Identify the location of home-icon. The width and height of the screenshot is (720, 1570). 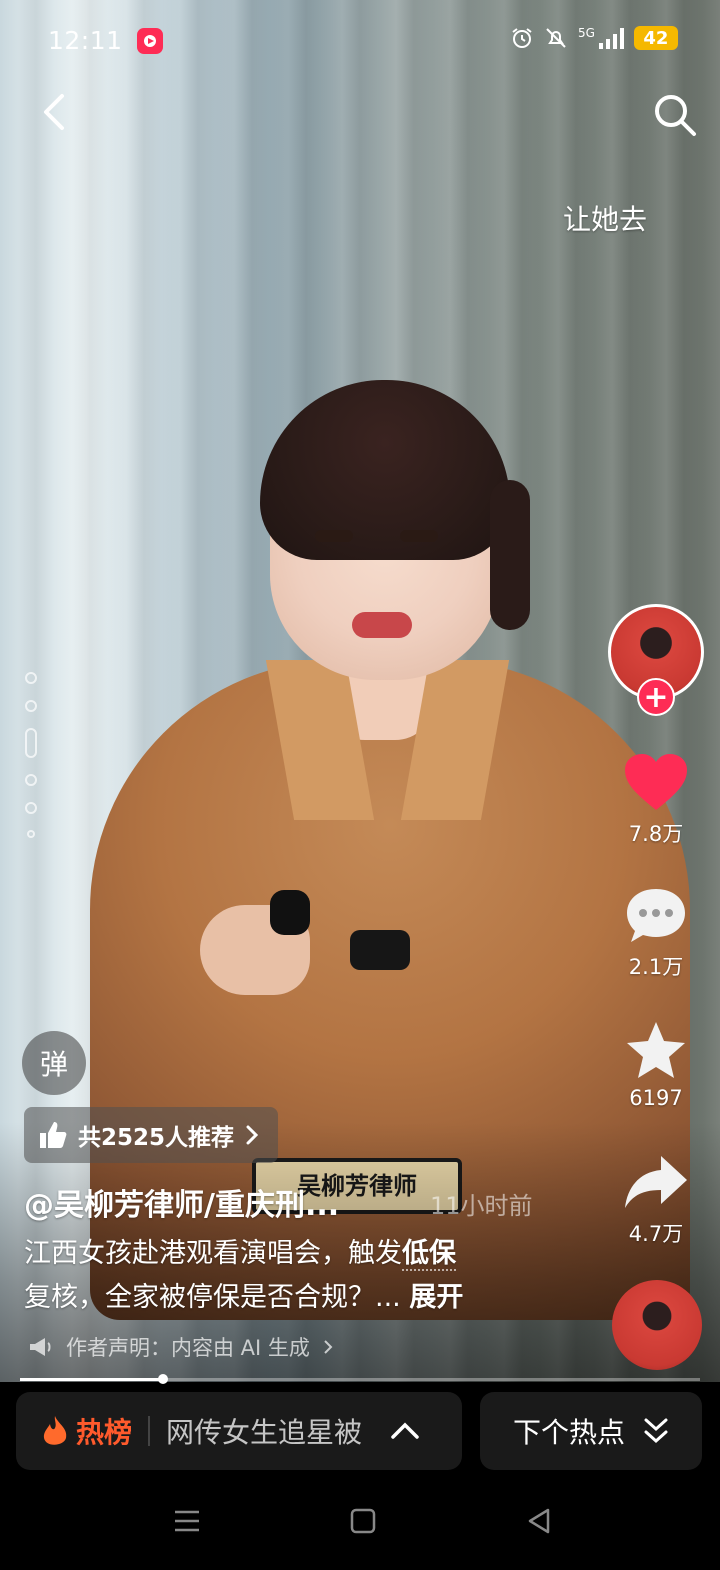
(363, 1521).